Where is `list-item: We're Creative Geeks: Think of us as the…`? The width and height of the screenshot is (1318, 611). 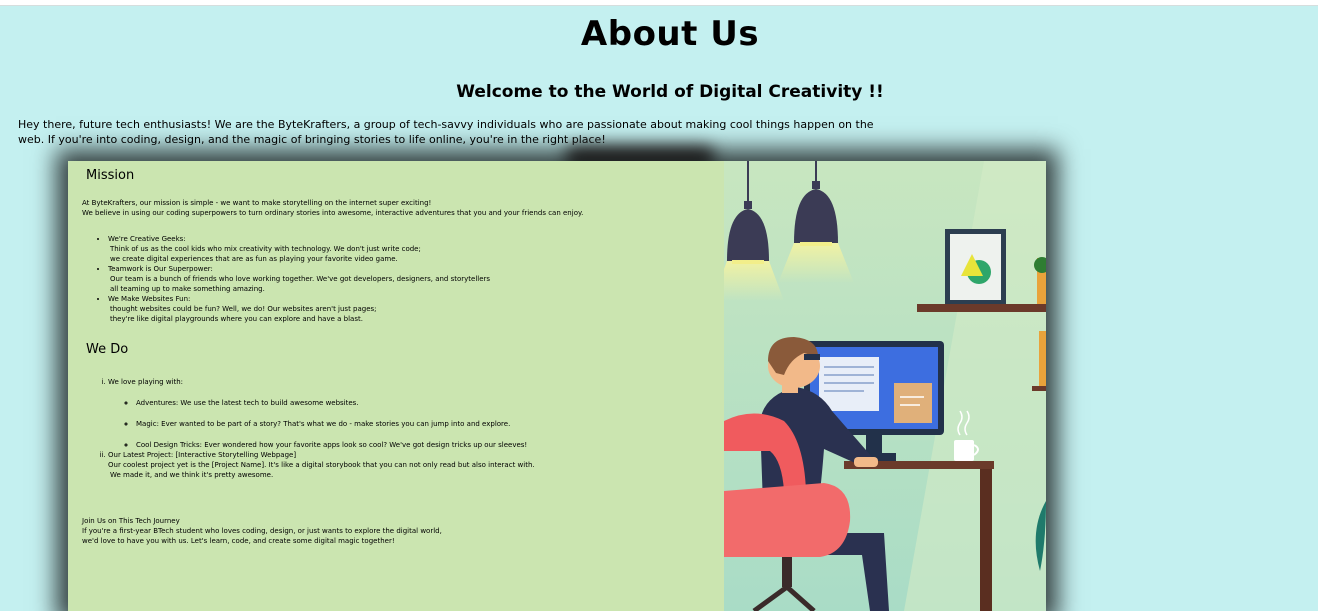
list-item: We're Creative Geeks: Think of us as the… is located at coordinates (358, 249).